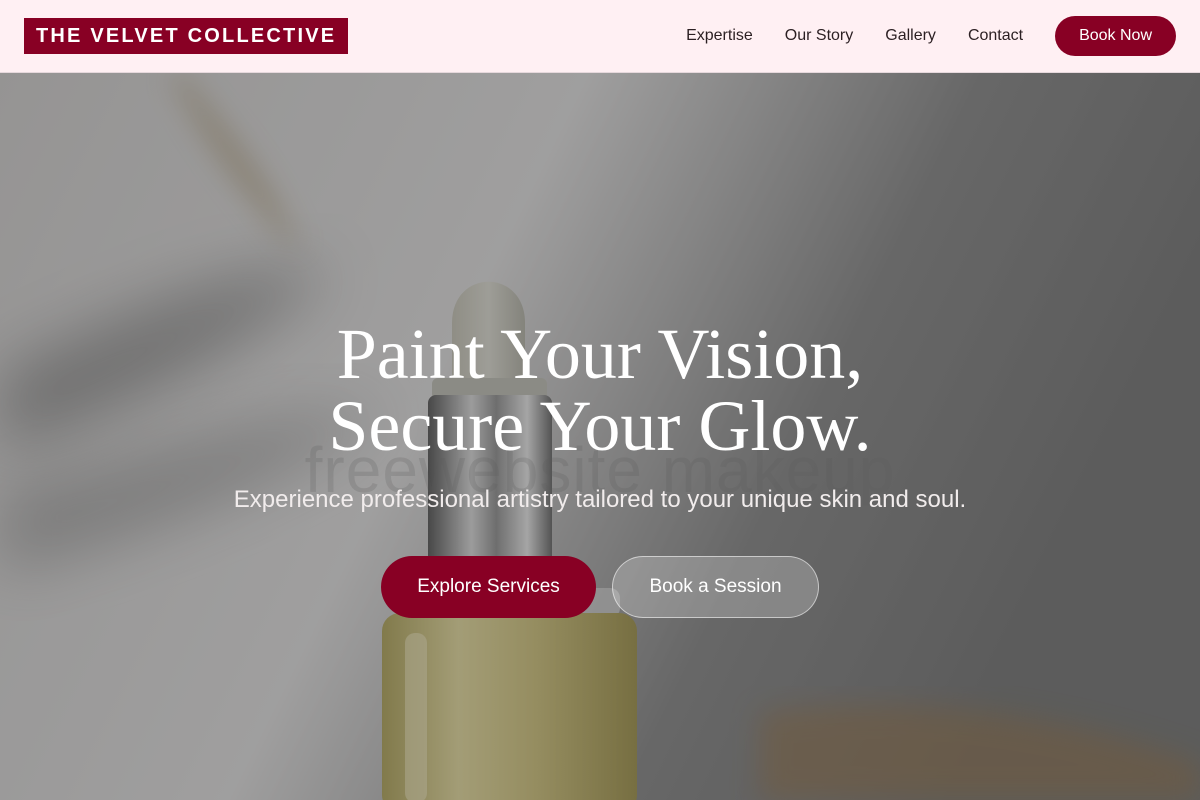 This screenshot has width=1200, height=800. Describe the element at coordinates (600, 426) in the screenshot. I see `hero-title-line-2: Secure Your Glow.` at that location.